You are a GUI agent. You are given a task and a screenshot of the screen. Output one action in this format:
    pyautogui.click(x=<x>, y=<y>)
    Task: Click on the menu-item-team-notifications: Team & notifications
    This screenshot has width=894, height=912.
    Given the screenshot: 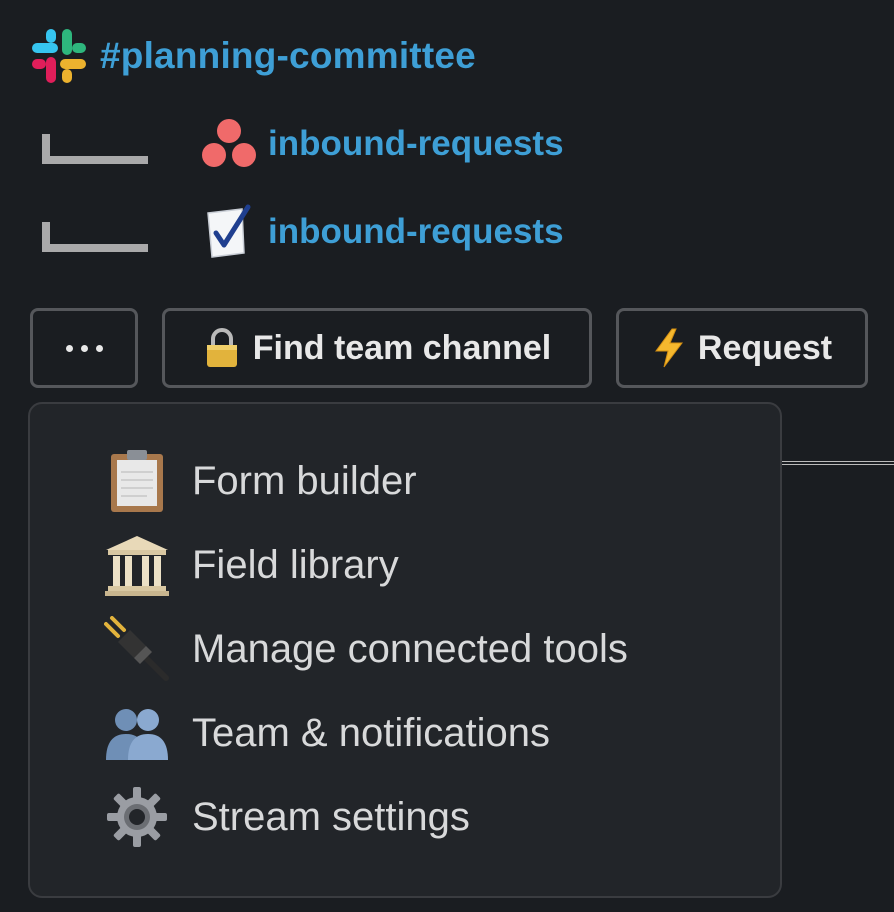 What is the action you would take?
    pyautogui.click(x=326, y=733)
    